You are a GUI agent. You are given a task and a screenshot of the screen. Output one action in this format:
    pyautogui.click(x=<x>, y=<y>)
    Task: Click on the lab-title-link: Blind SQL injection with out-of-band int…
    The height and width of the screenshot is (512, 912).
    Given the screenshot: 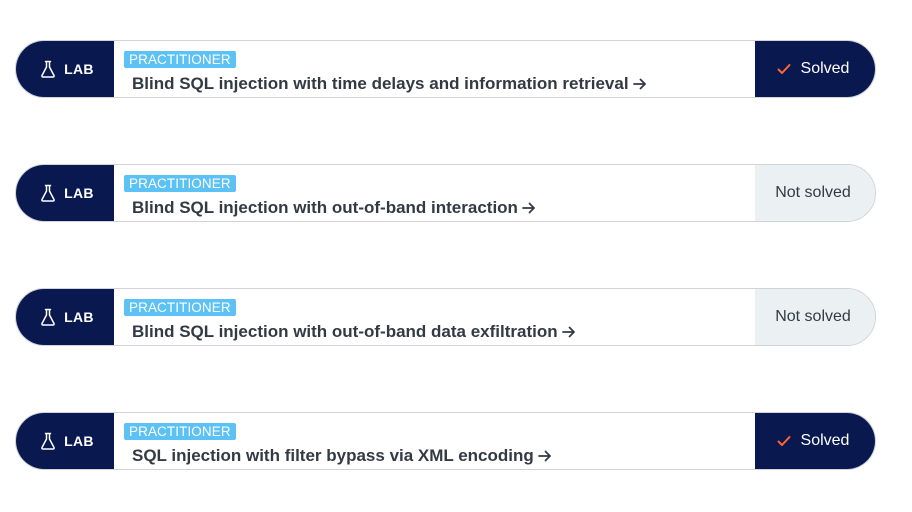 What is the action you would take?
    pyautogui.click(x=334, y=208)
    